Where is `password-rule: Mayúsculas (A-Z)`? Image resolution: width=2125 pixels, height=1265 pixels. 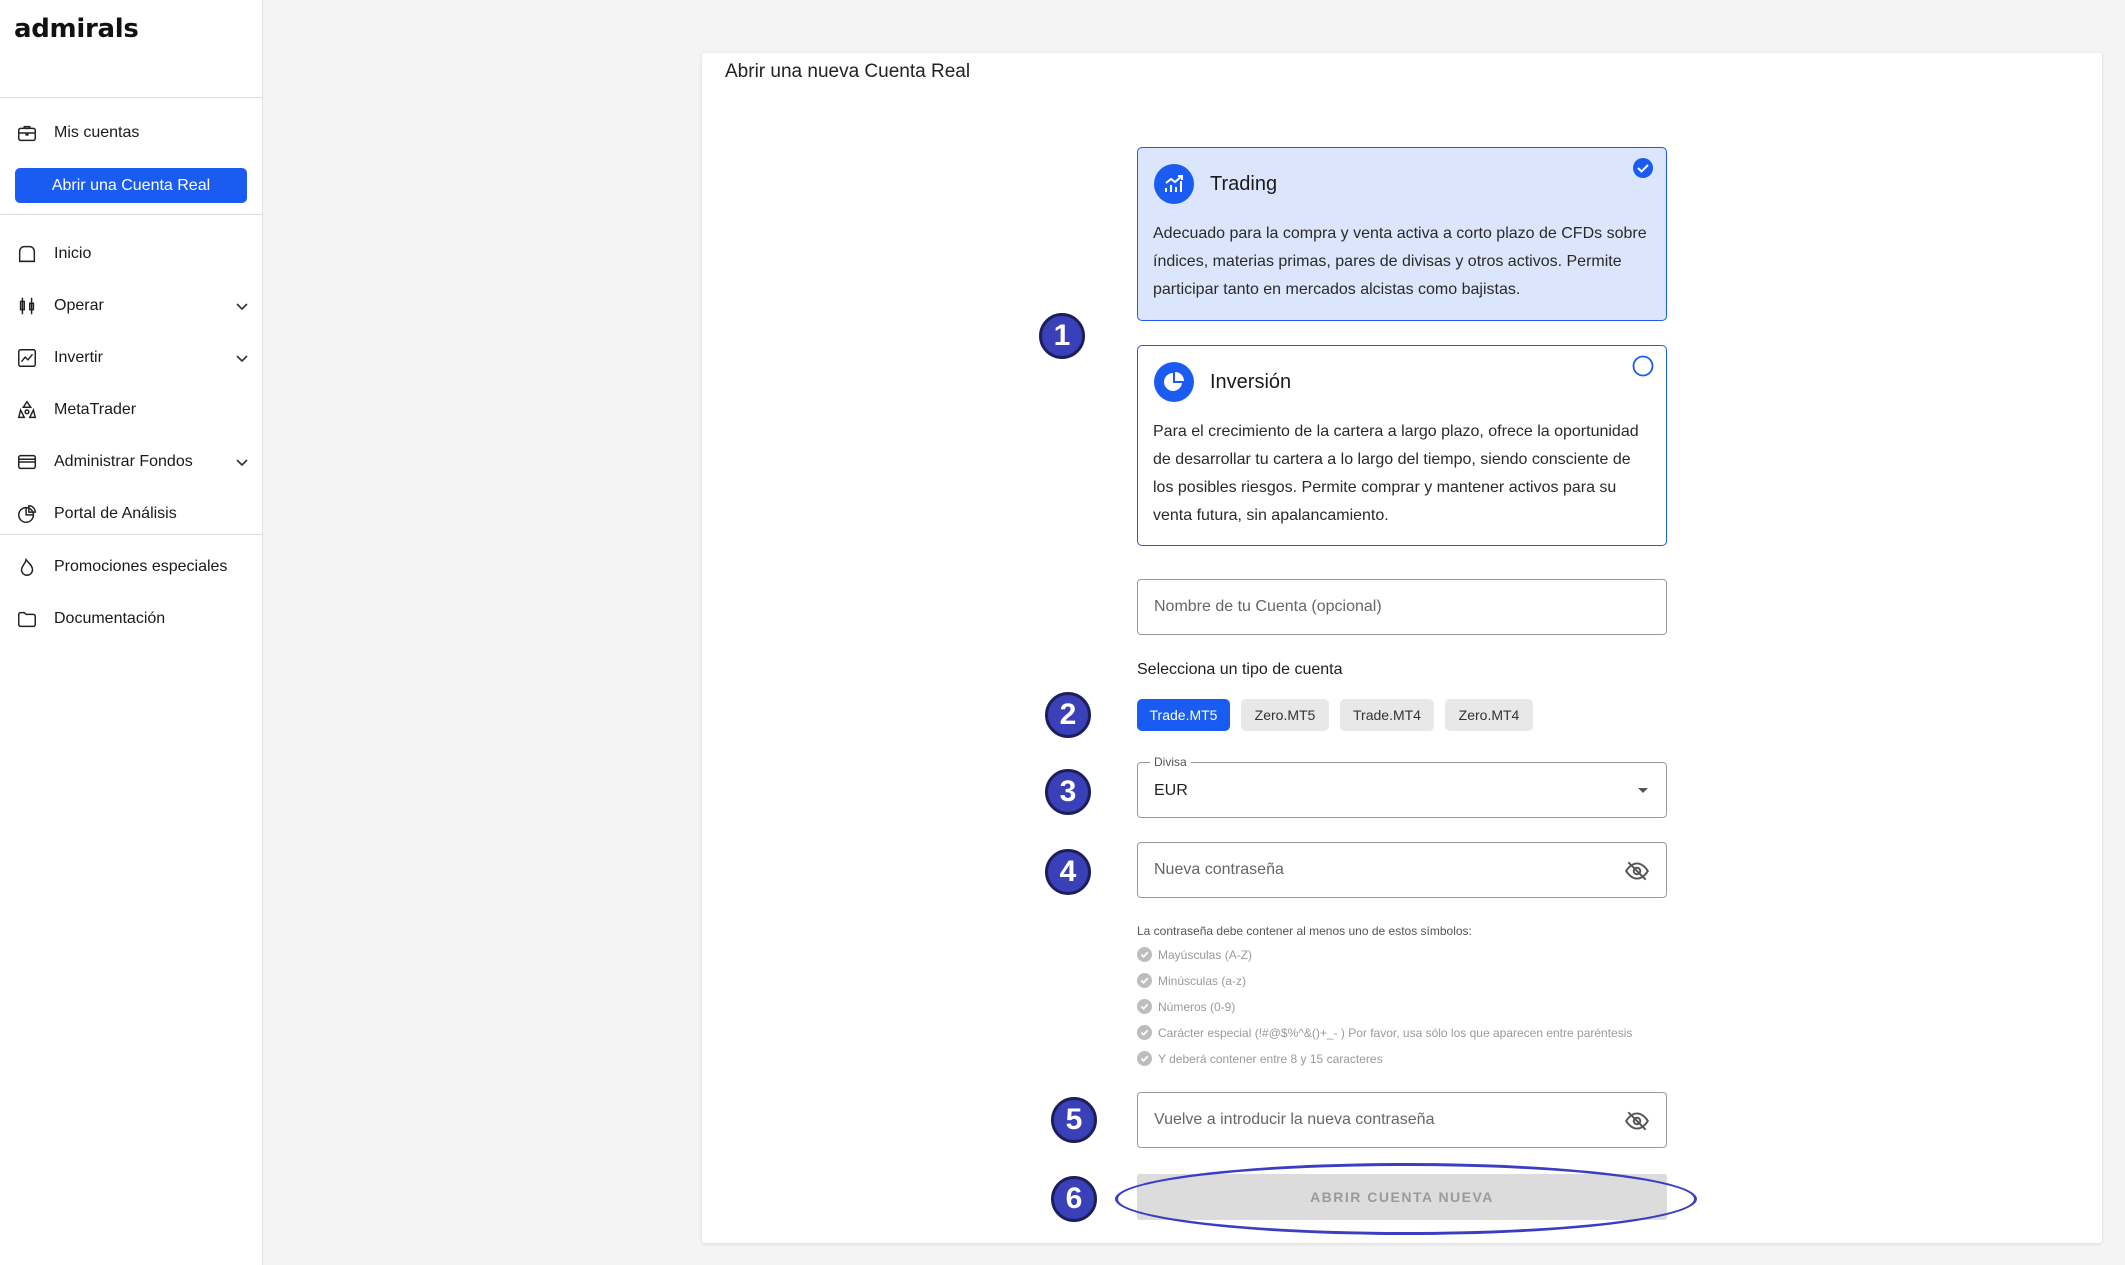
password-rule: Mayúsculas (A-Z) is located at coordinates (1194, 954).